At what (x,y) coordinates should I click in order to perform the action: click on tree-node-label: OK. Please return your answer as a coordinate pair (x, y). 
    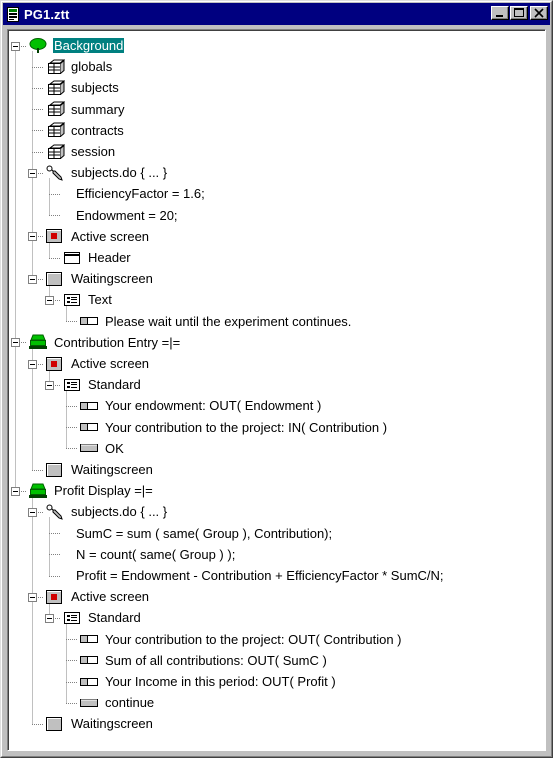
    Looking at the image, I should click on (114, 448).